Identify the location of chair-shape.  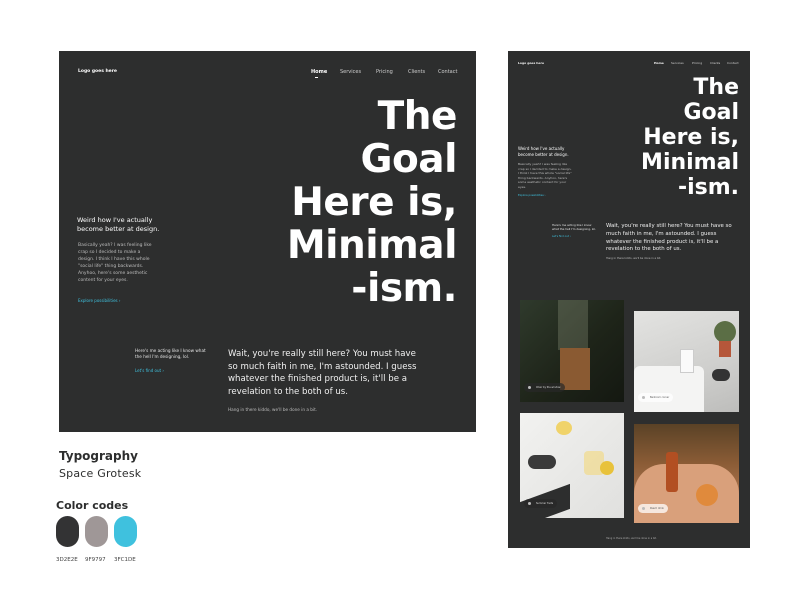
(575, 369).